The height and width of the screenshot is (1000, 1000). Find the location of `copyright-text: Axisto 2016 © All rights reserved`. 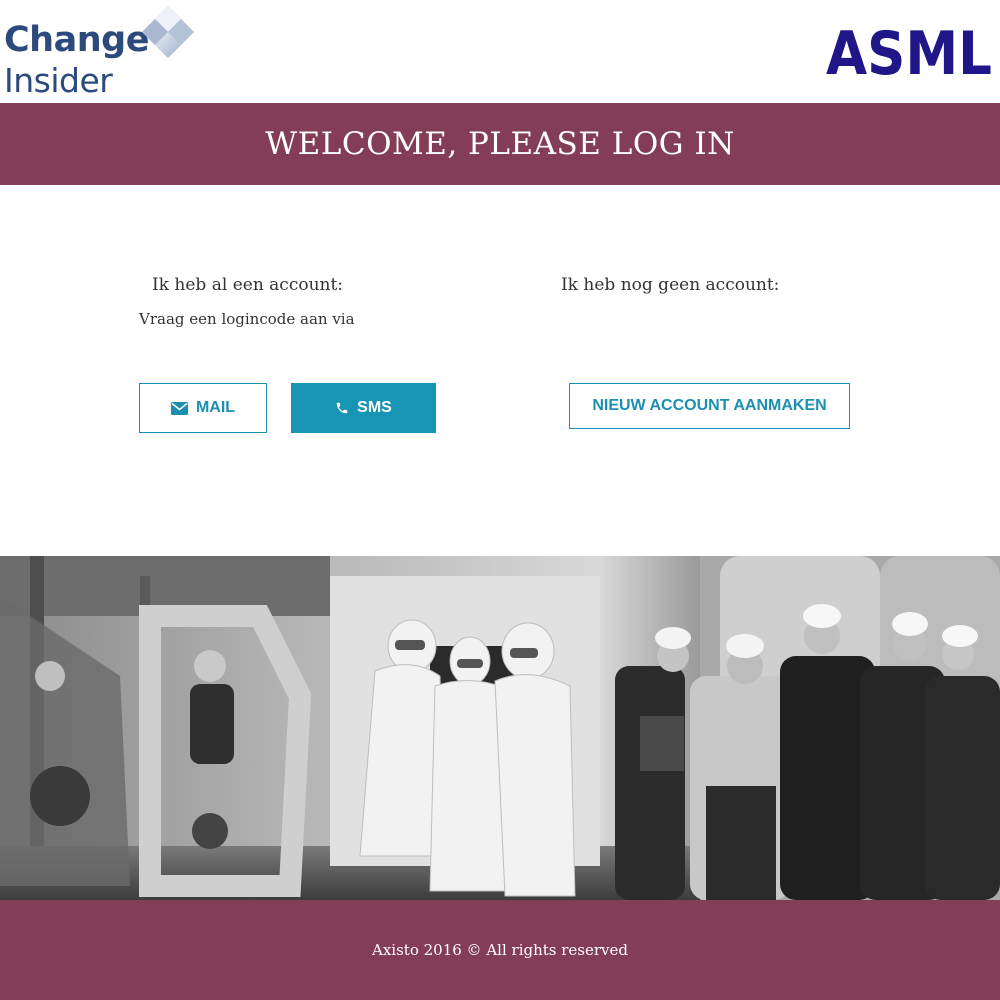

copyright-text: Axisto 2016 © All rights reserved is located at coordinates (500, 950).